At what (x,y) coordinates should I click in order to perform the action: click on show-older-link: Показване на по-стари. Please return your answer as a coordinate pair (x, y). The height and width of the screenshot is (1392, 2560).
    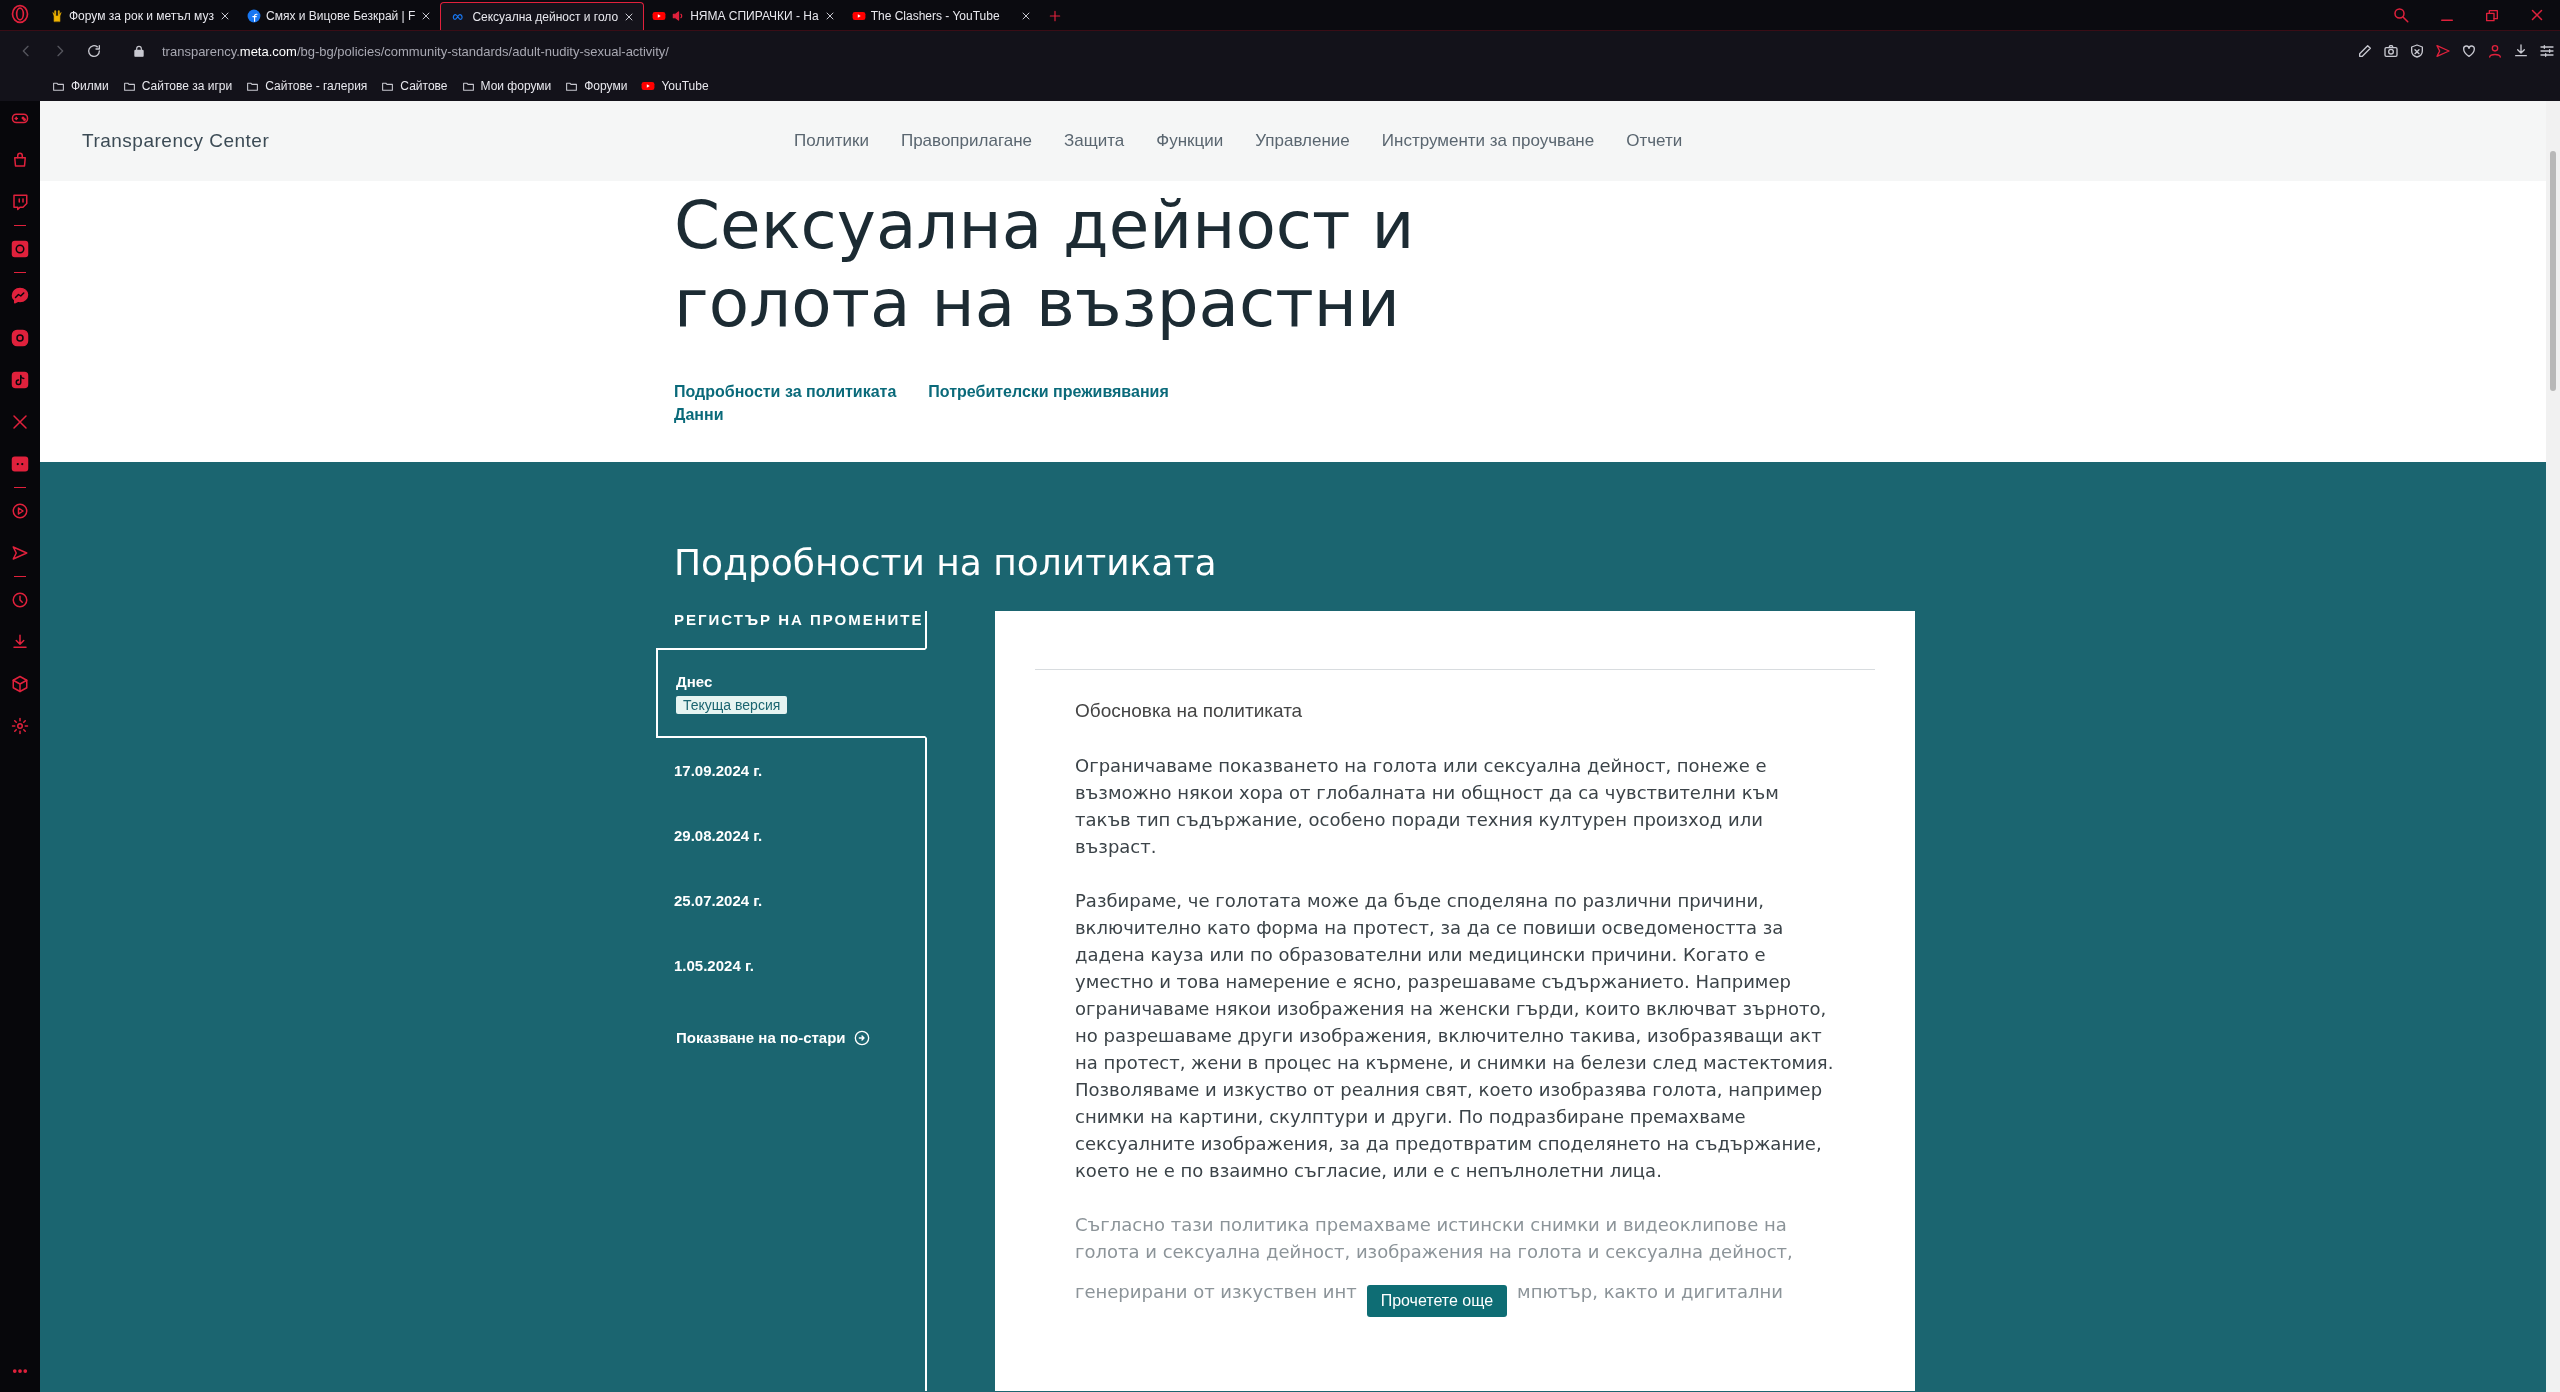
    Looking at the image, I should click on (773, 1037).